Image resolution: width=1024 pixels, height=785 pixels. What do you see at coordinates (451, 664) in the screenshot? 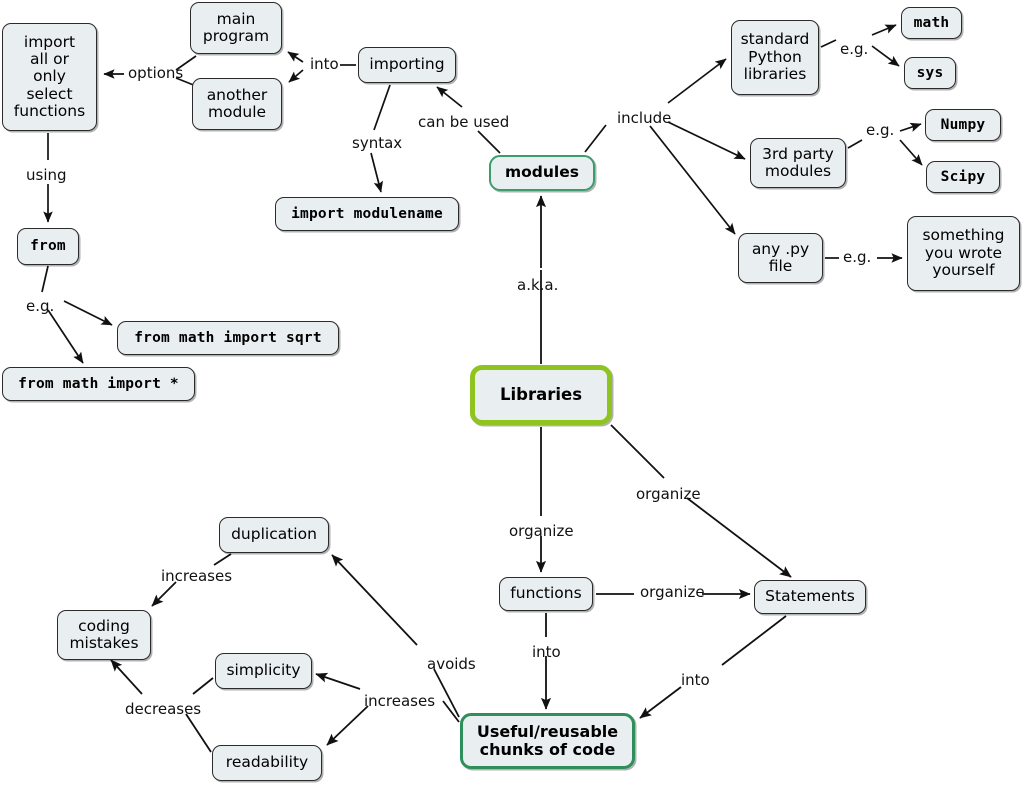
I see `edge-label-avoids: avoids` at bounding box center [451, 664].